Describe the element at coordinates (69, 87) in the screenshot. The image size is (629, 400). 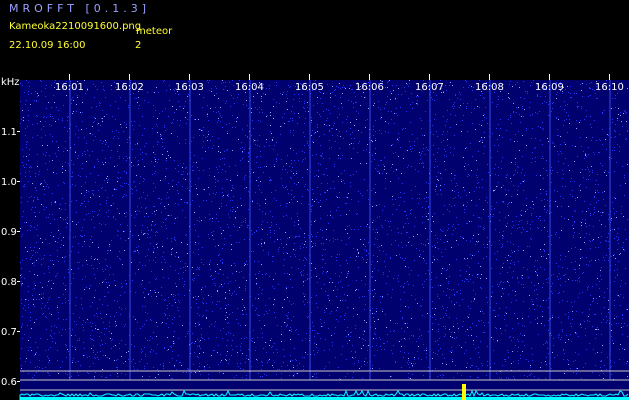
I see `x-tick-label: 16:01` at that location.